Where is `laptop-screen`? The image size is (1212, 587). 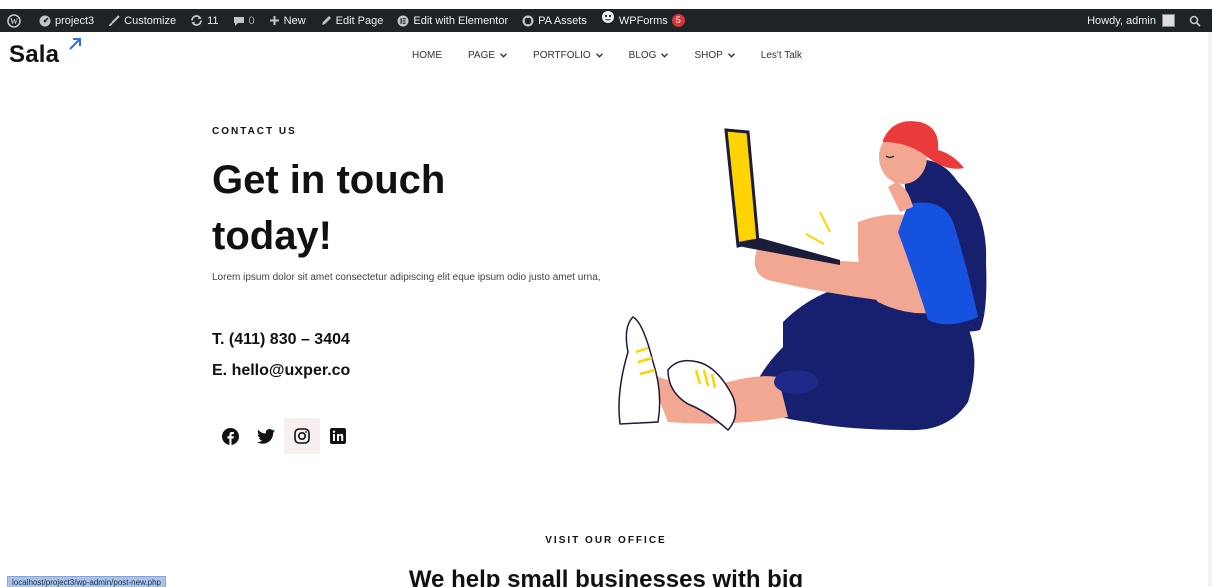 laptop-screen is located at coordinates (742, 188).